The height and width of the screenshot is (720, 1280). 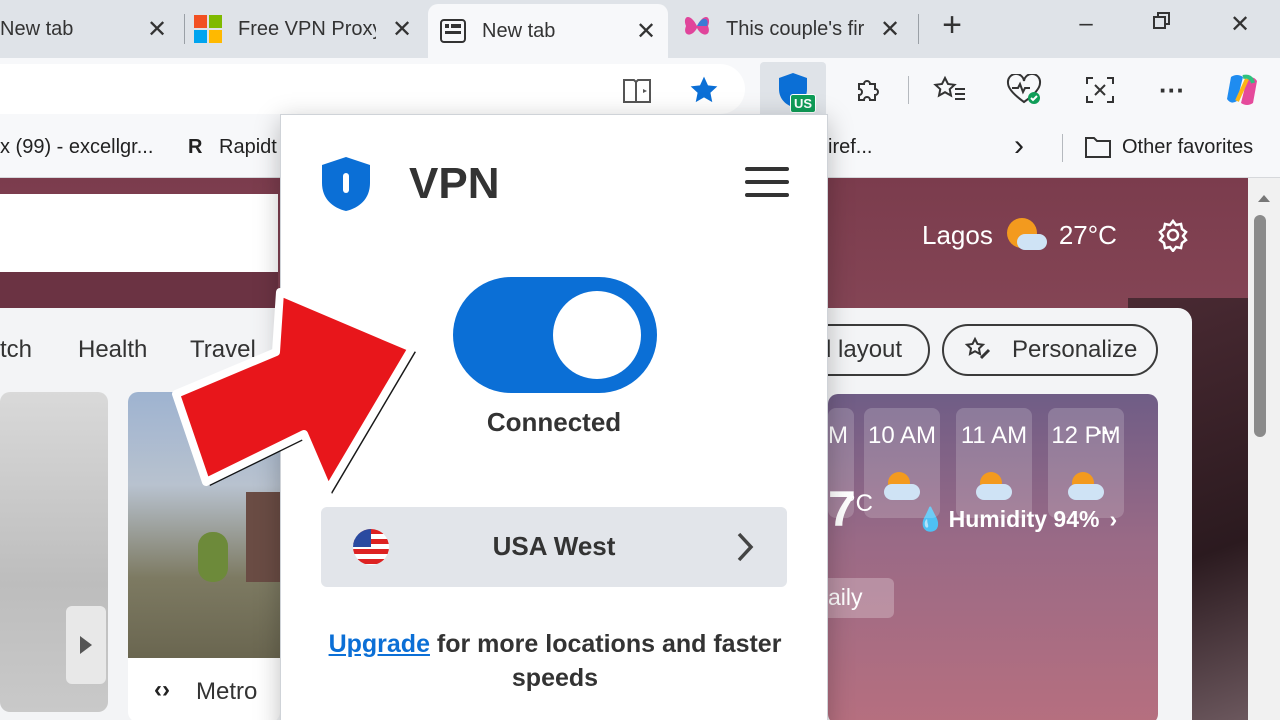 I want to click on daily-tab-label: aily, so click(x=845, y=597).